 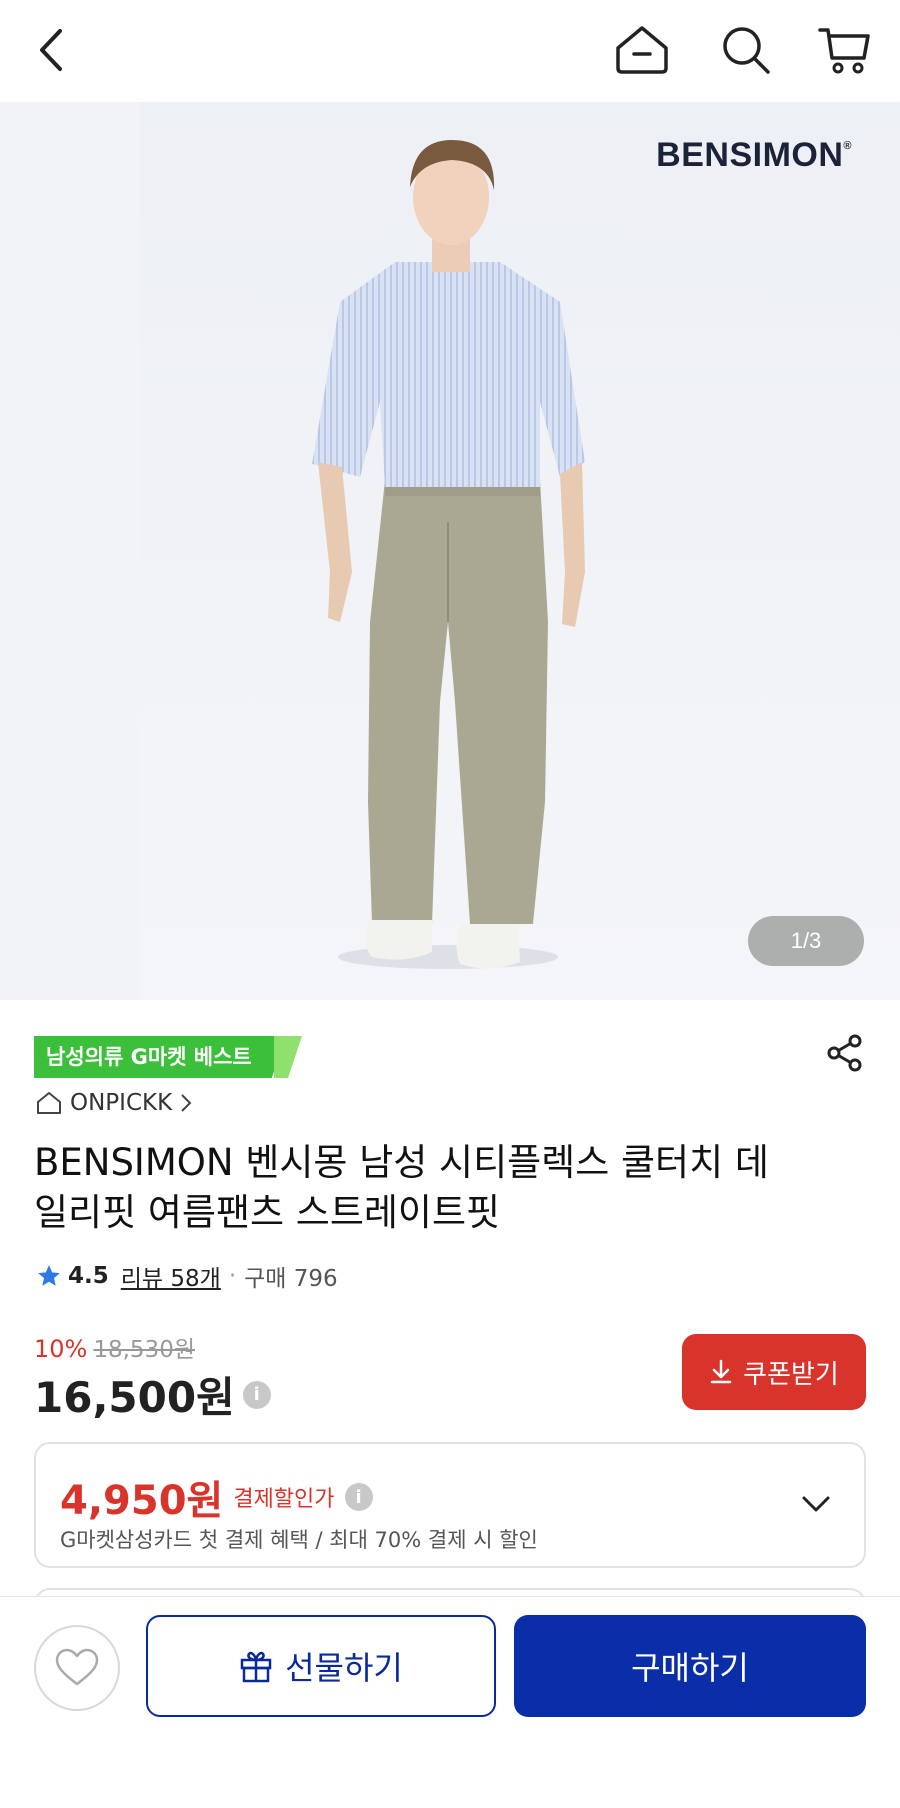 What do you see at coordinates (49, 1103) in the screenshot?
I see `store-icon` at bounding box center [49, 1103].